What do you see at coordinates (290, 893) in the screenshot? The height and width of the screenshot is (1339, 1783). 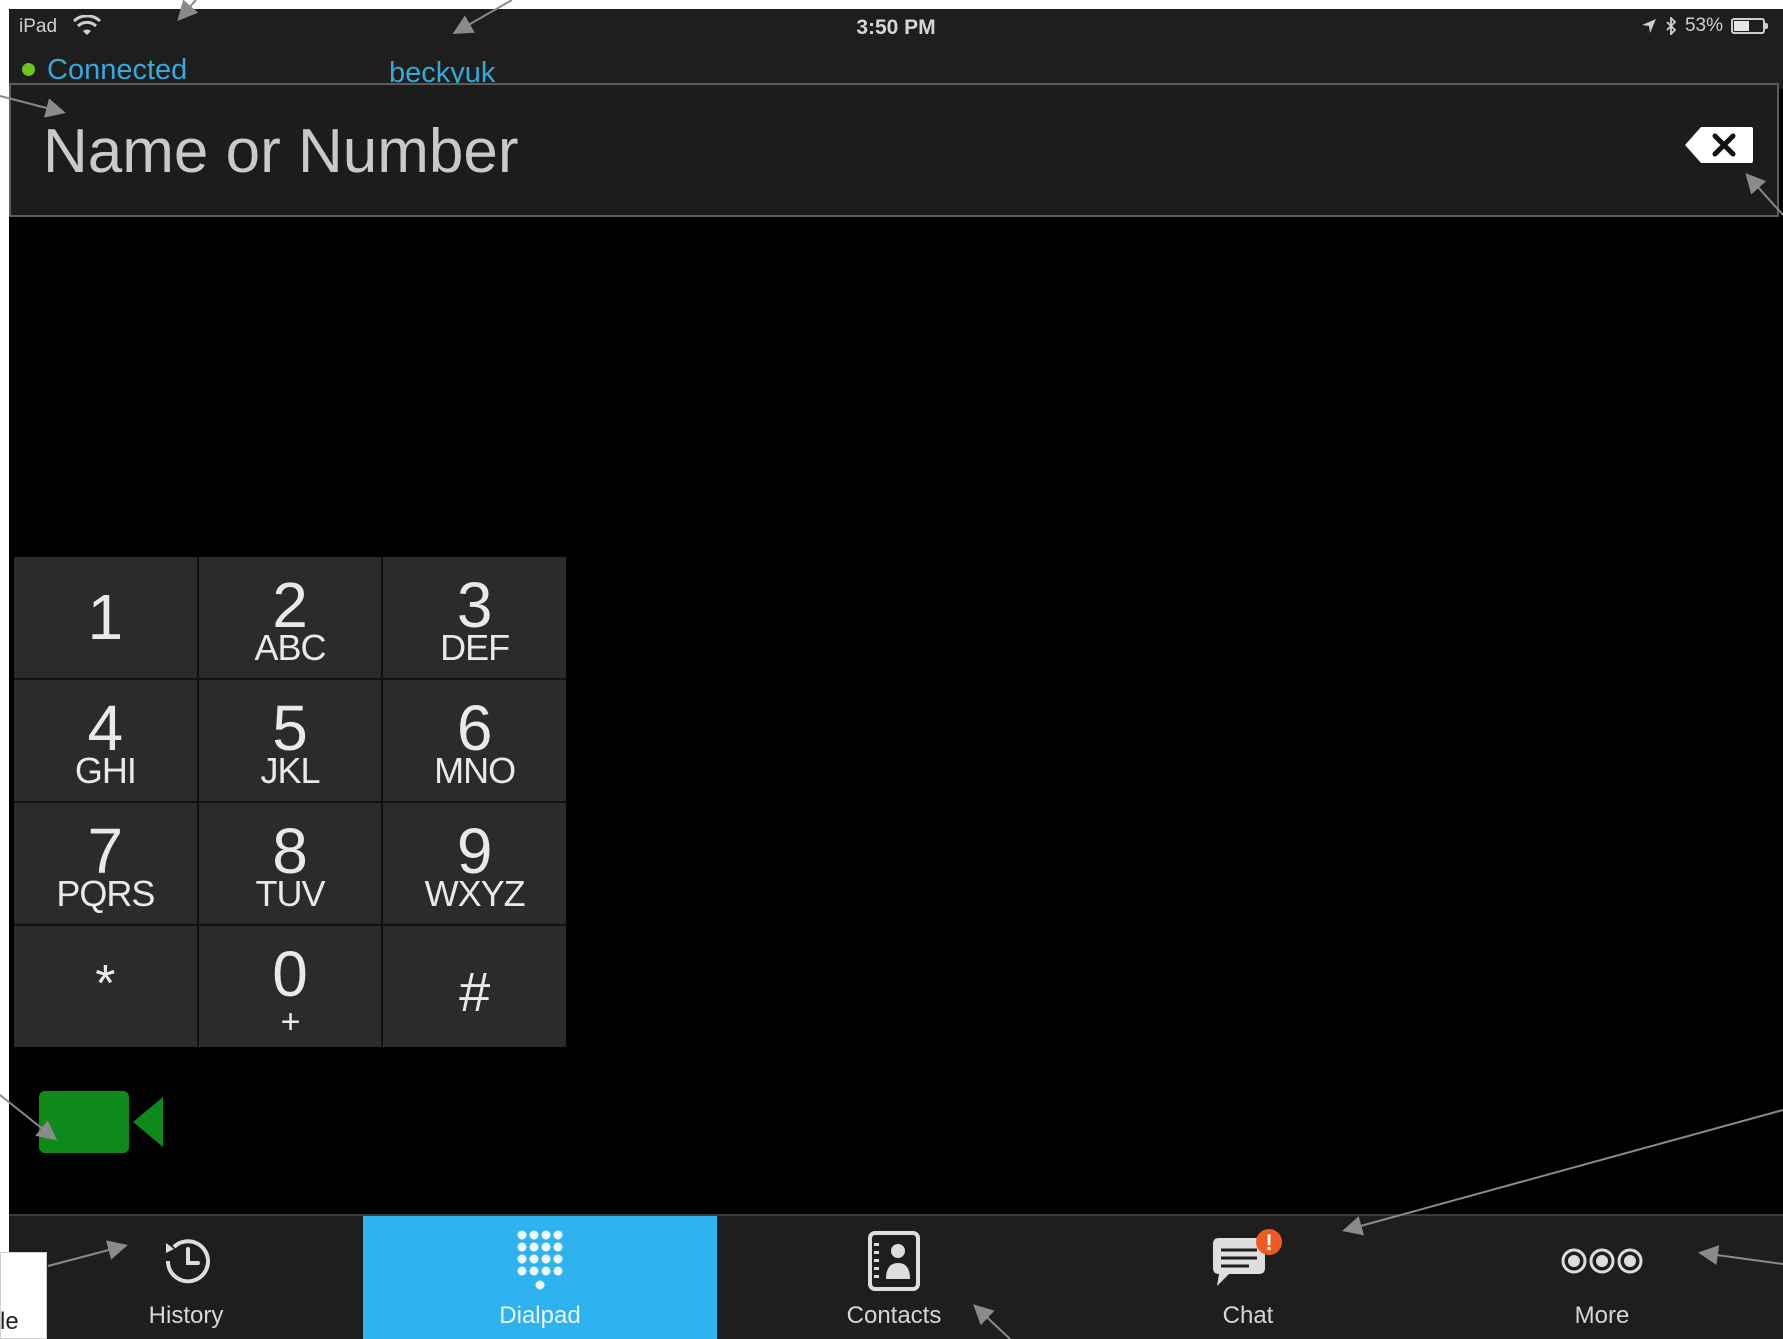 I see `key-letters: TUV` at bounding box center [290, 893].